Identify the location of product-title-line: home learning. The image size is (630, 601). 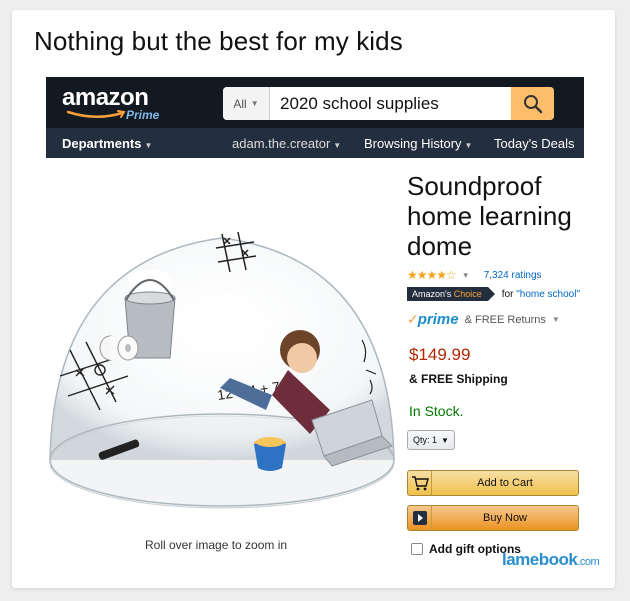
(489, 216).